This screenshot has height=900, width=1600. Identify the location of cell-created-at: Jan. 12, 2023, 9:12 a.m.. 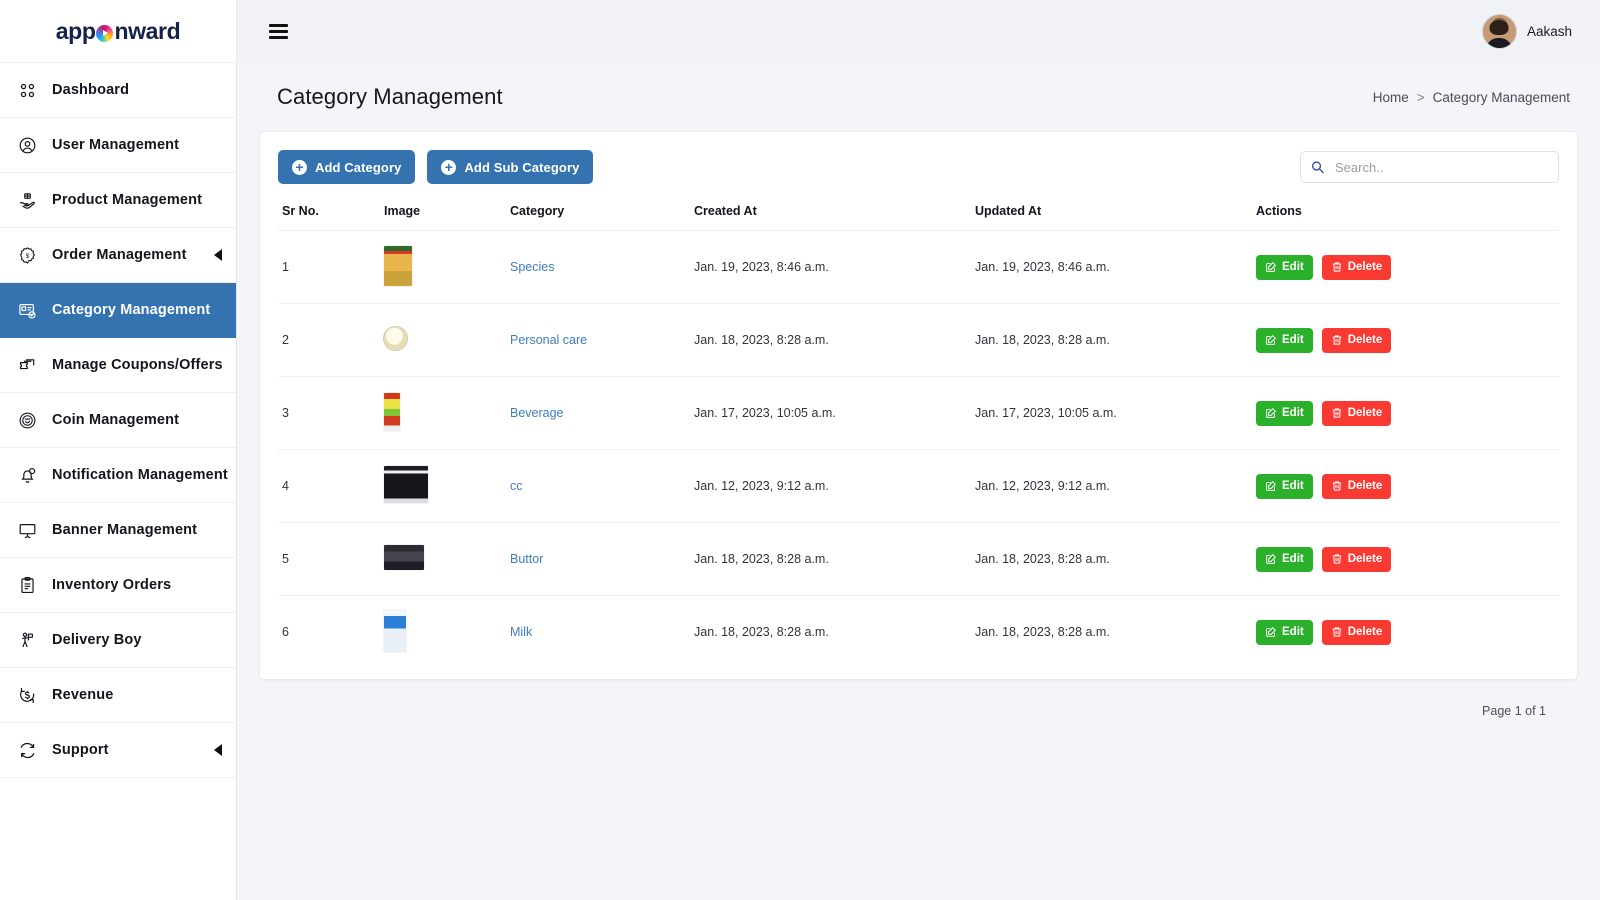
(834, 486).